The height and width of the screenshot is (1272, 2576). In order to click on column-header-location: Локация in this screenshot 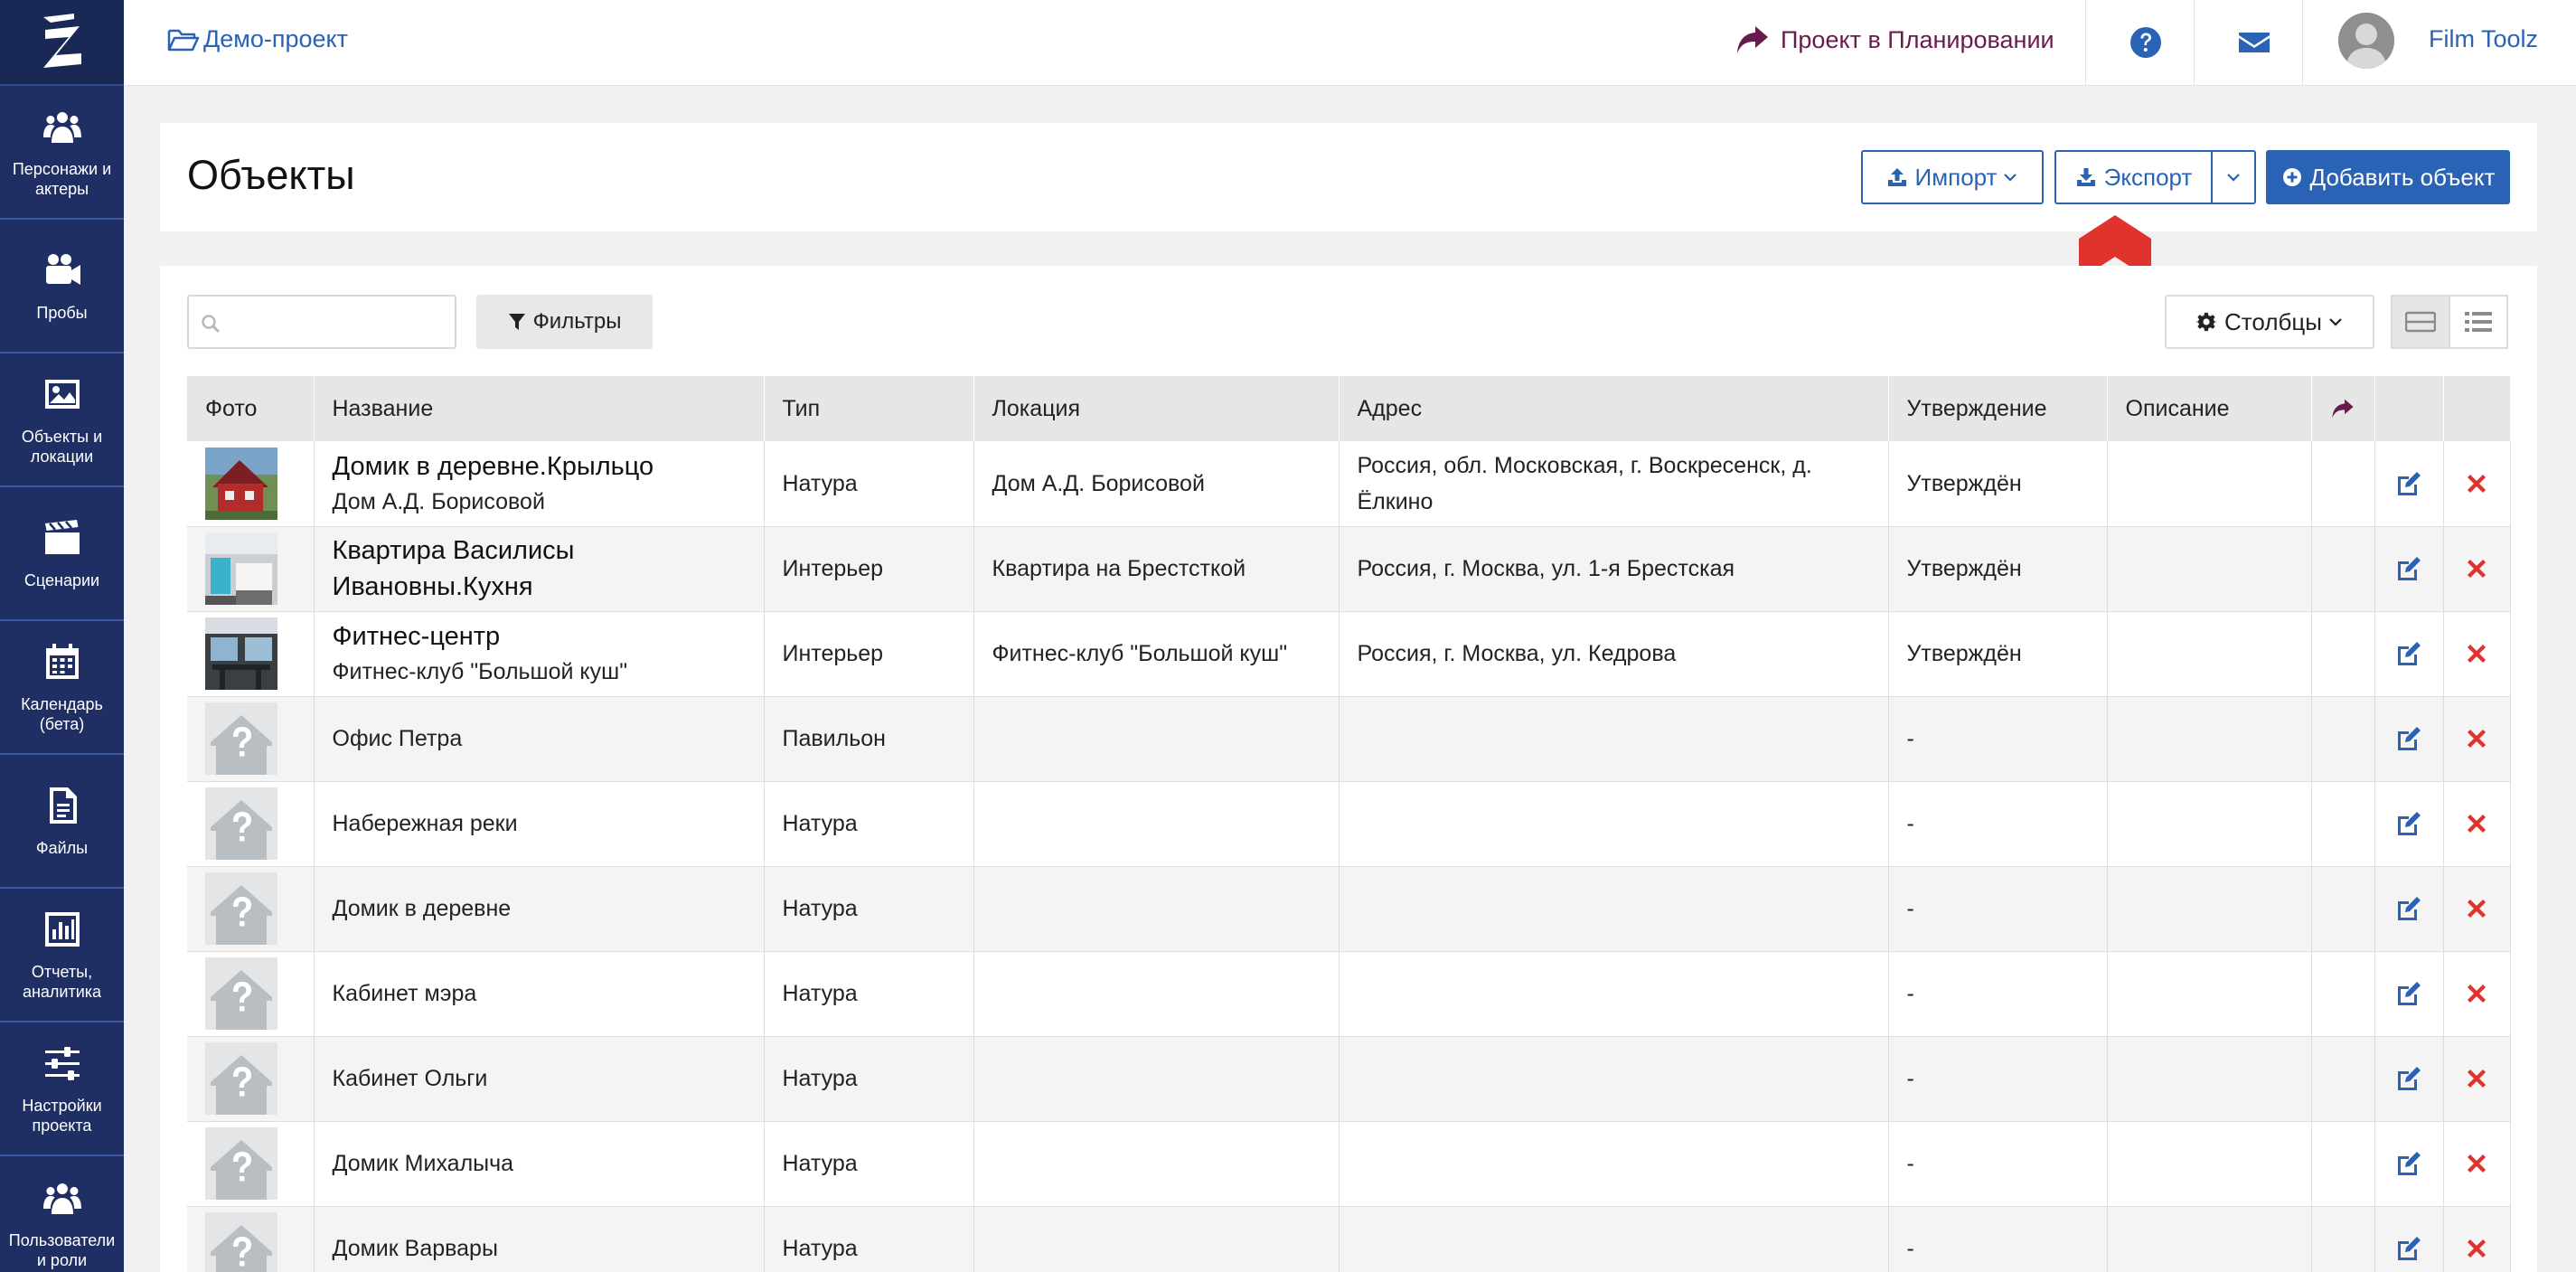, I will do `click(1156, 408)`.